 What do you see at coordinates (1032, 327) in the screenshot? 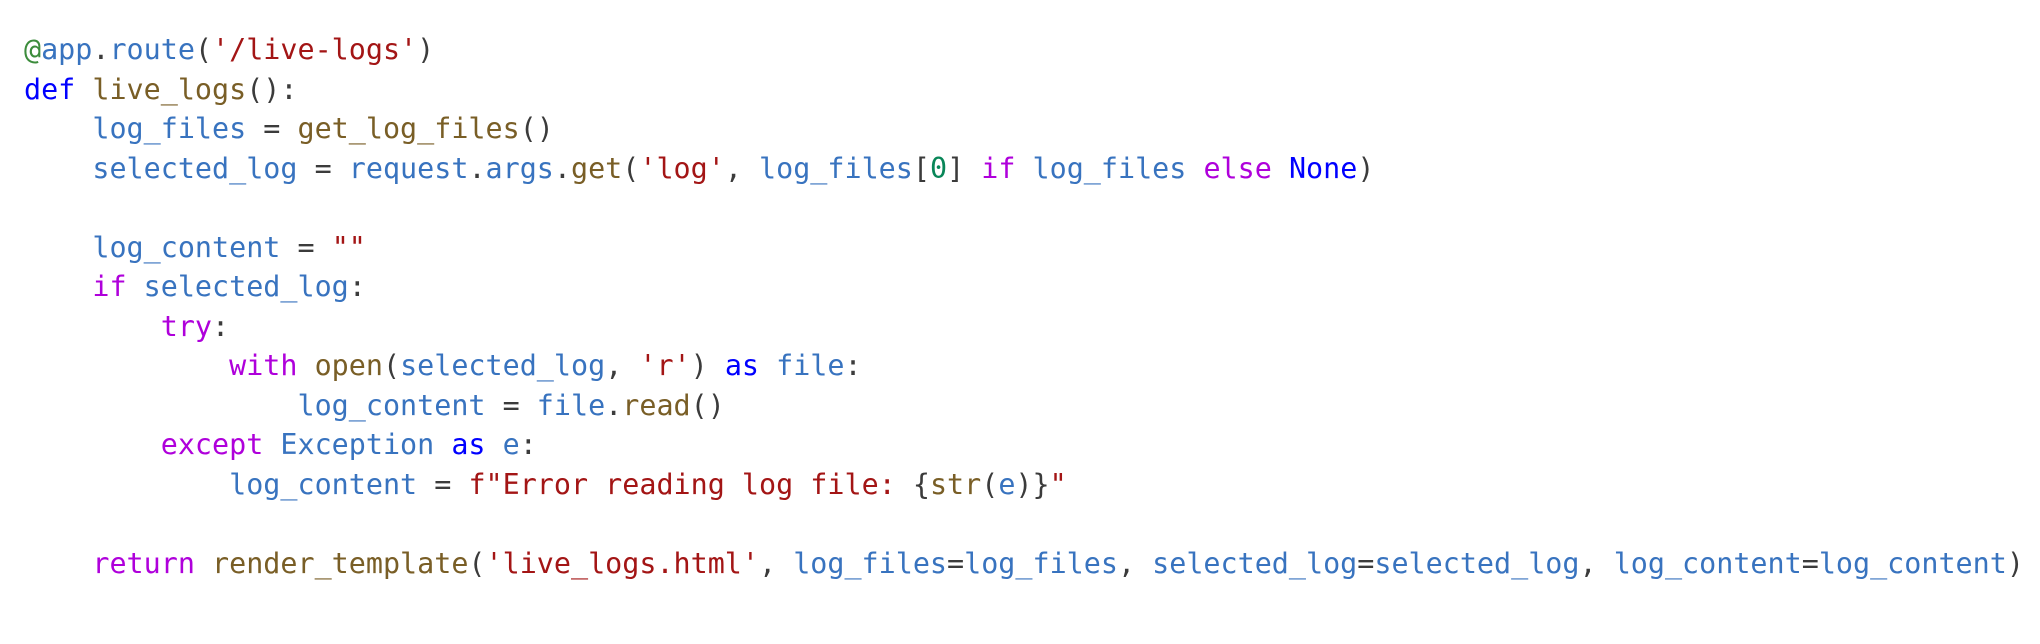
I see `code-line: try:` at bounding box center [1032, 327].